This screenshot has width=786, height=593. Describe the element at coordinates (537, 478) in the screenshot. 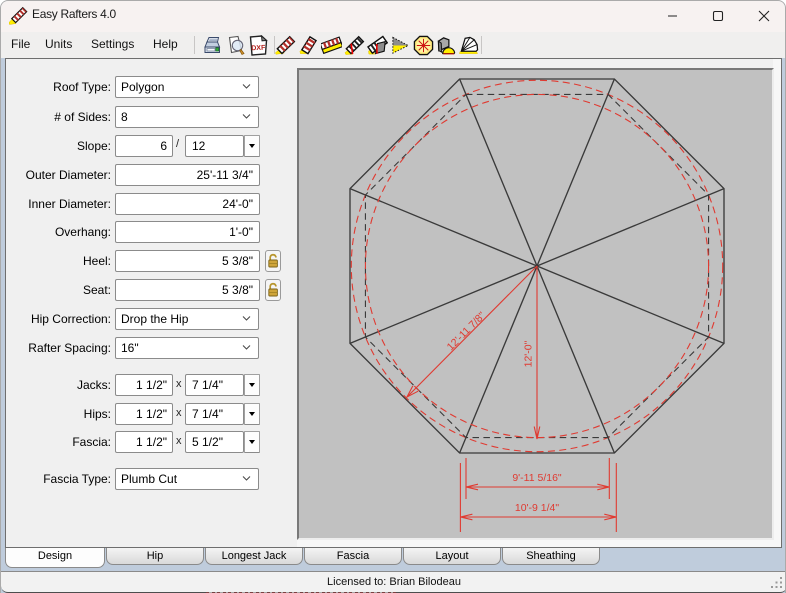

I see `svg-text: 9'-11 5/16"` at that location.